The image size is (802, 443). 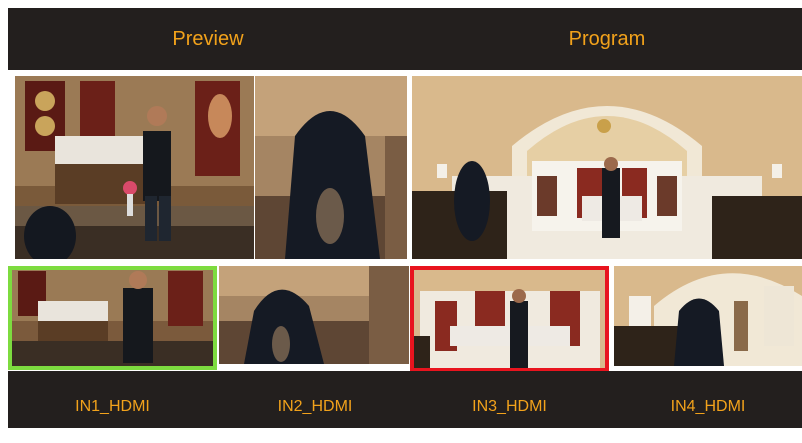 What do you see at coordinates (509, 399) in the screenshot?
I see `input-label-3: IN3_HDMI` at bounding box center [509, 399].